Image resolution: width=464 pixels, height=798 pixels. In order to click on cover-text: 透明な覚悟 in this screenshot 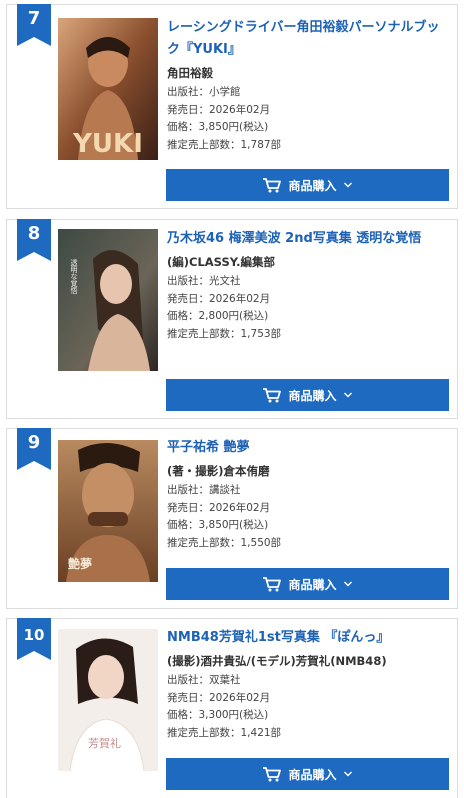, I will do `click(74, 277)`.